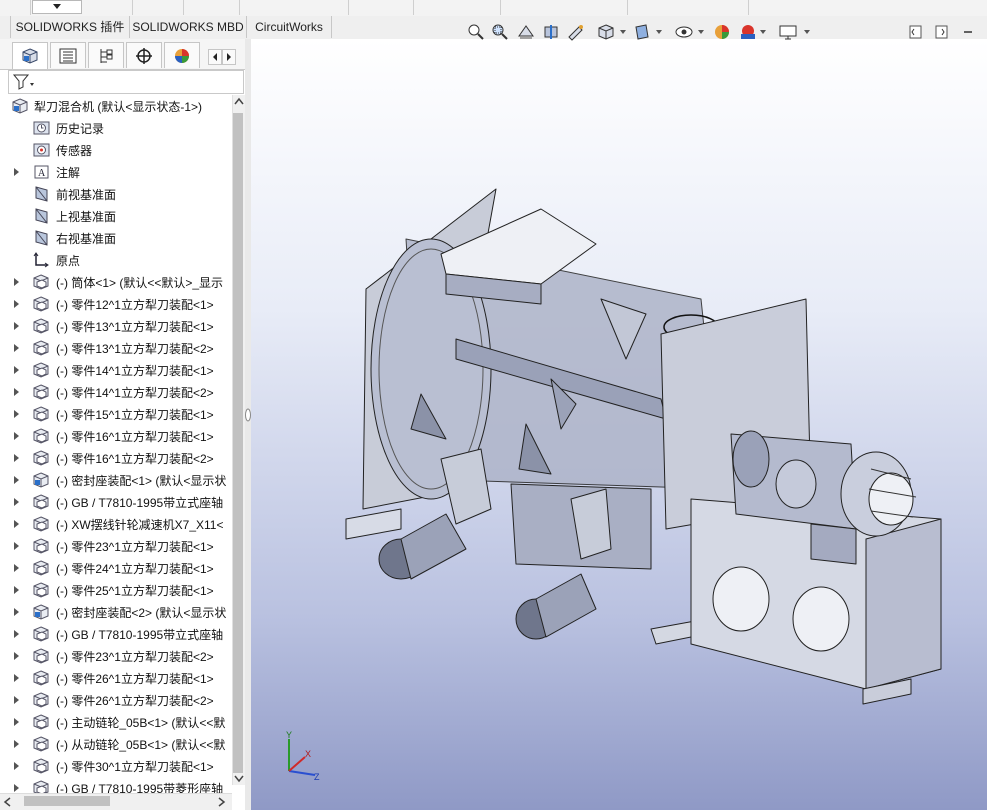 This screenshot has height=810, width=987. Describe the element at coordinates (116, 392) in the screenshot. I see `tree-item: (-) 零件14^1立方犁刀装配<2>` at that location.